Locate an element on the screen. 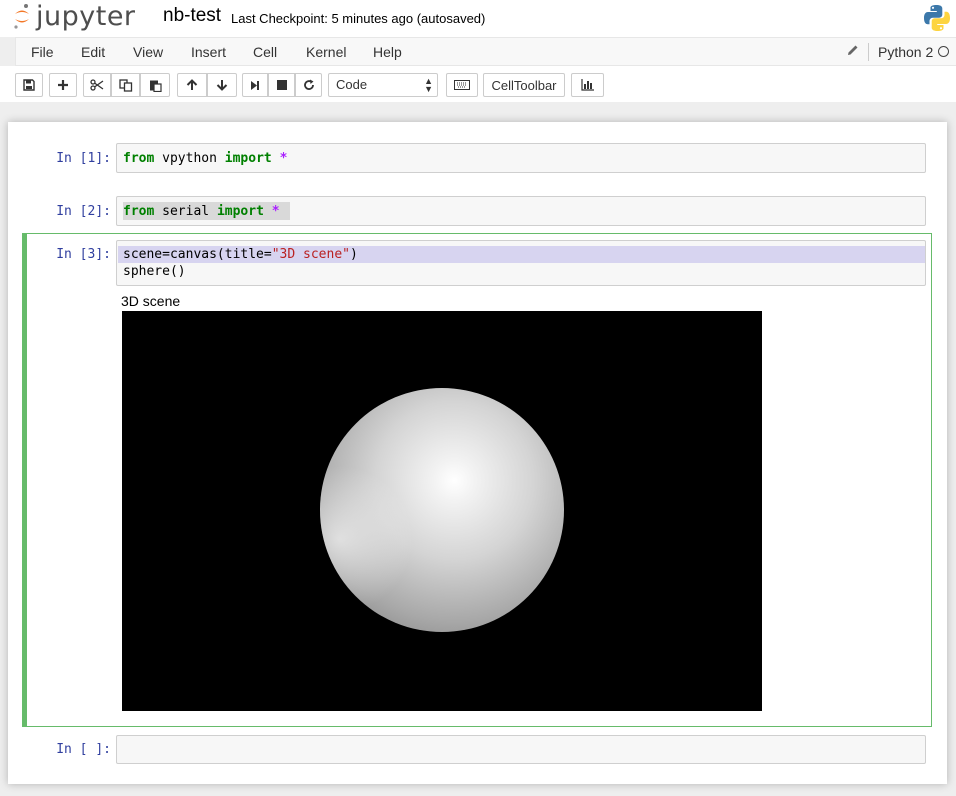 This screenshot has width=956, height=796. input-prompt: In [1]: is located at coordinates (83, 158).